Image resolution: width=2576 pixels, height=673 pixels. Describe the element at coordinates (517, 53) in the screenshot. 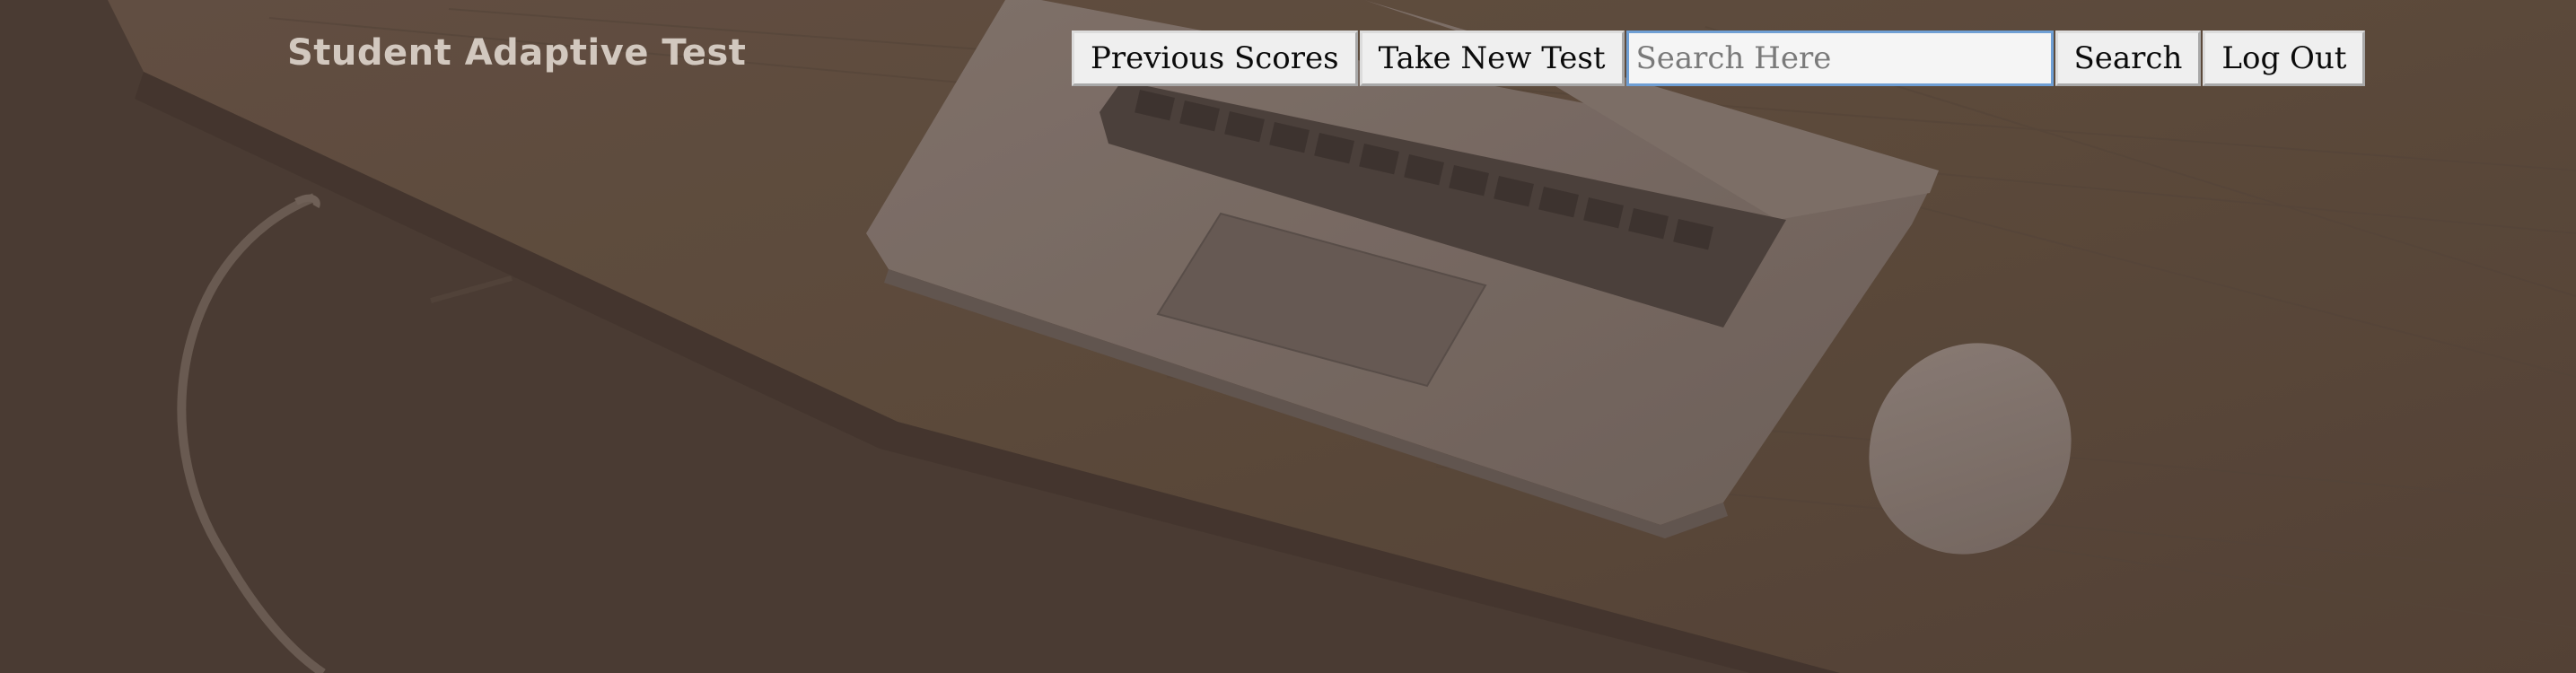

I see `app-title: Student Adaptive Test` at that location.